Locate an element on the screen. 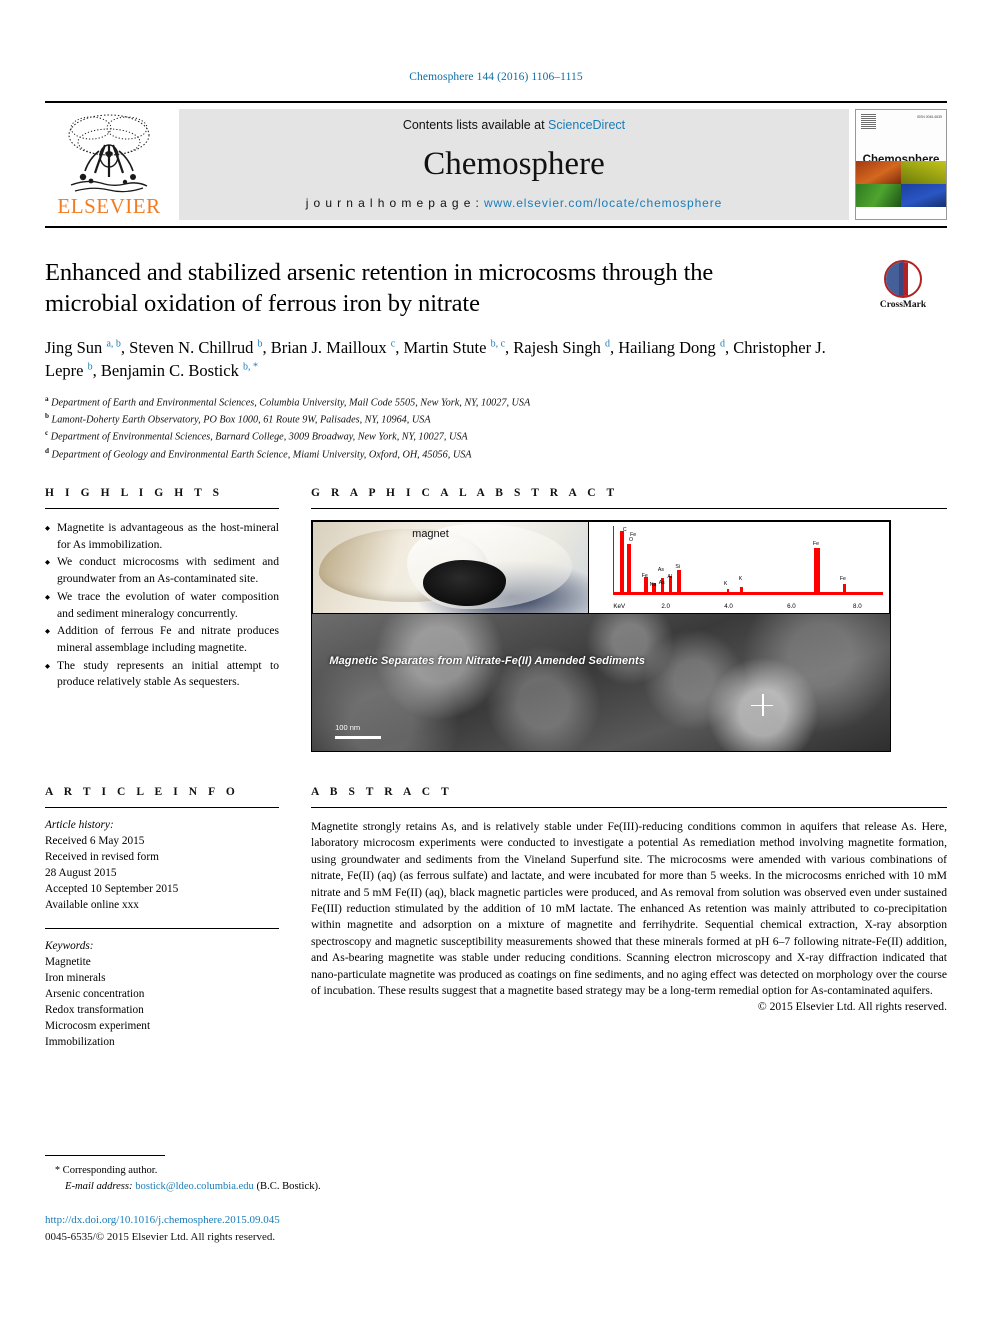  eds-peak-c is located at coordinates (622, 563).